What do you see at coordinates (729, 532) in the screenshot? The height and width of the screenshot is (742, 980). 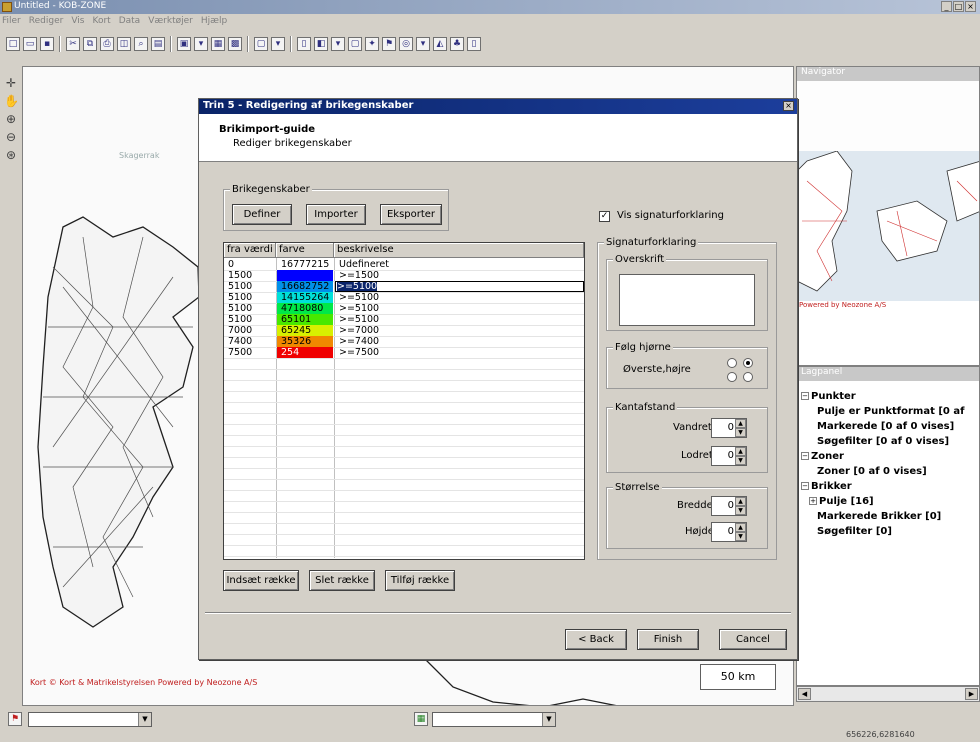 I see `height-spinner: 0 ▲ ▼` at bounding box center [729, 532].